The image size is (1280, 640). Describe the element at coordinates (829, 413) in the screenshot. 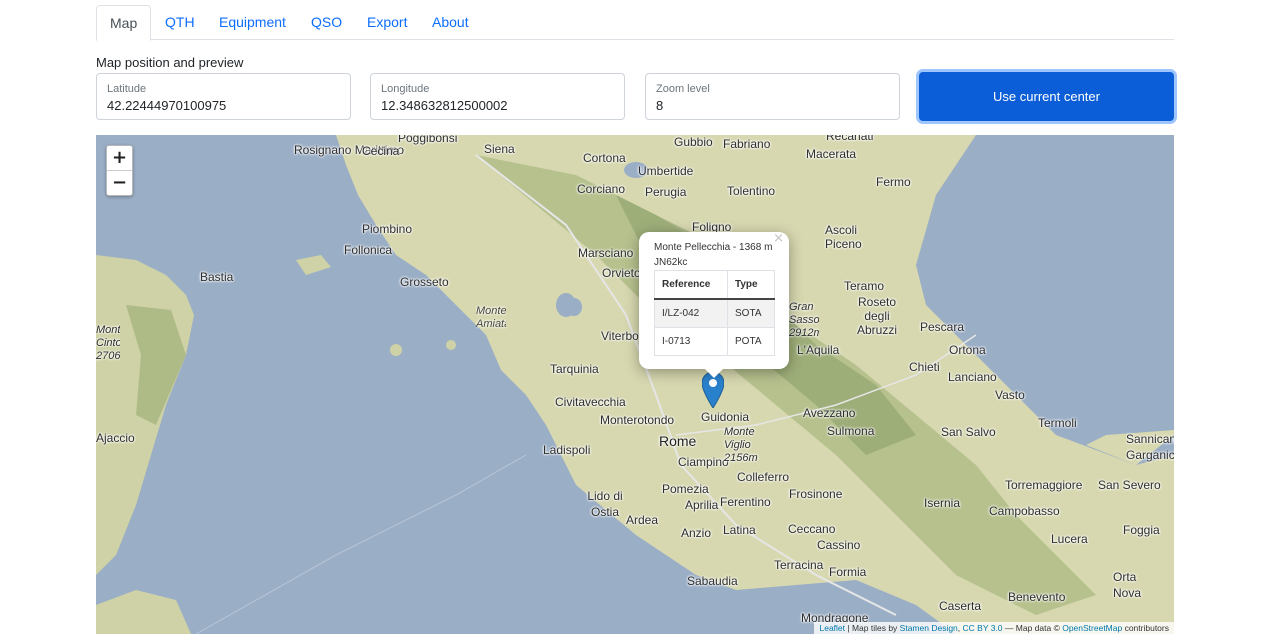

I see `place-label: Avezzano` at that location.